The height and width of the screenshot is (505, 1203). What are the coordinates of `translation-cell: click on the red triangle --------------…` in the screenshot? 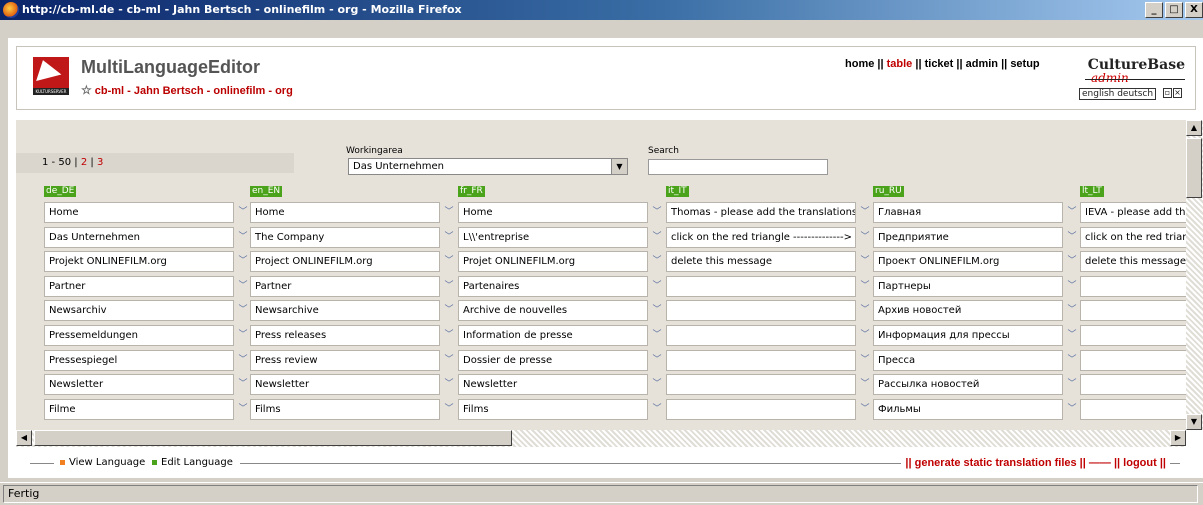 It's located at (761, 237).